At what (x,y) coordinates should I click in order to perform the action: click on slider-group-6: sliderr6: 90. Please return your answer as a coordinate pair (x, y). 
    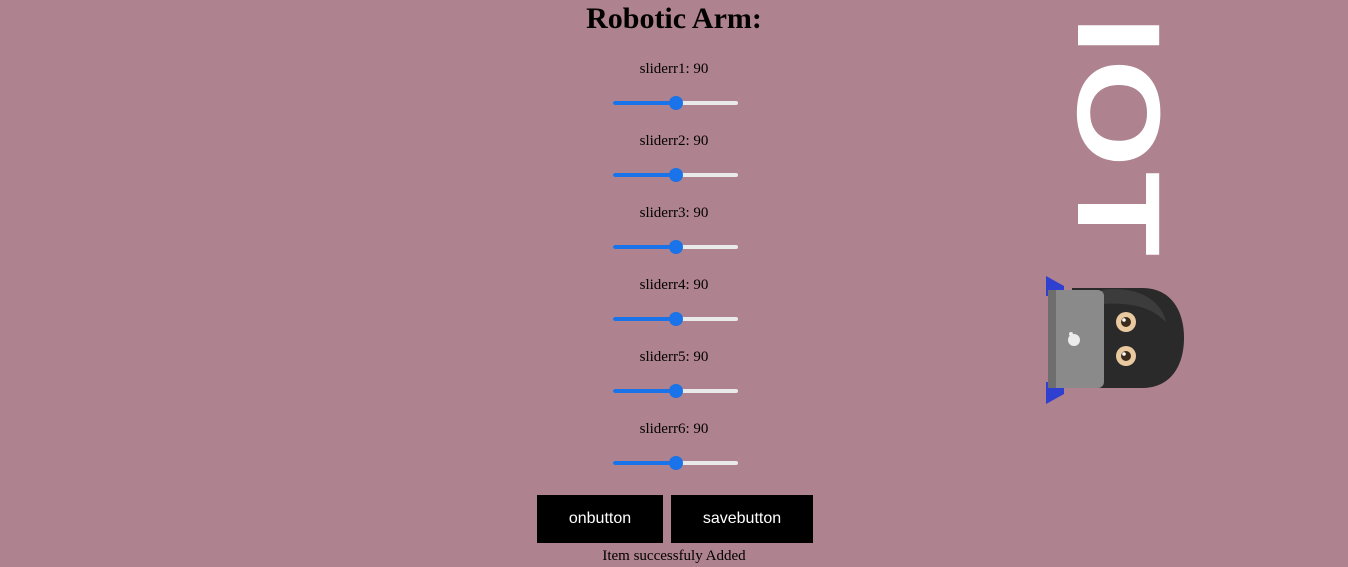
    Looking at the image, I should click on (674, 429).